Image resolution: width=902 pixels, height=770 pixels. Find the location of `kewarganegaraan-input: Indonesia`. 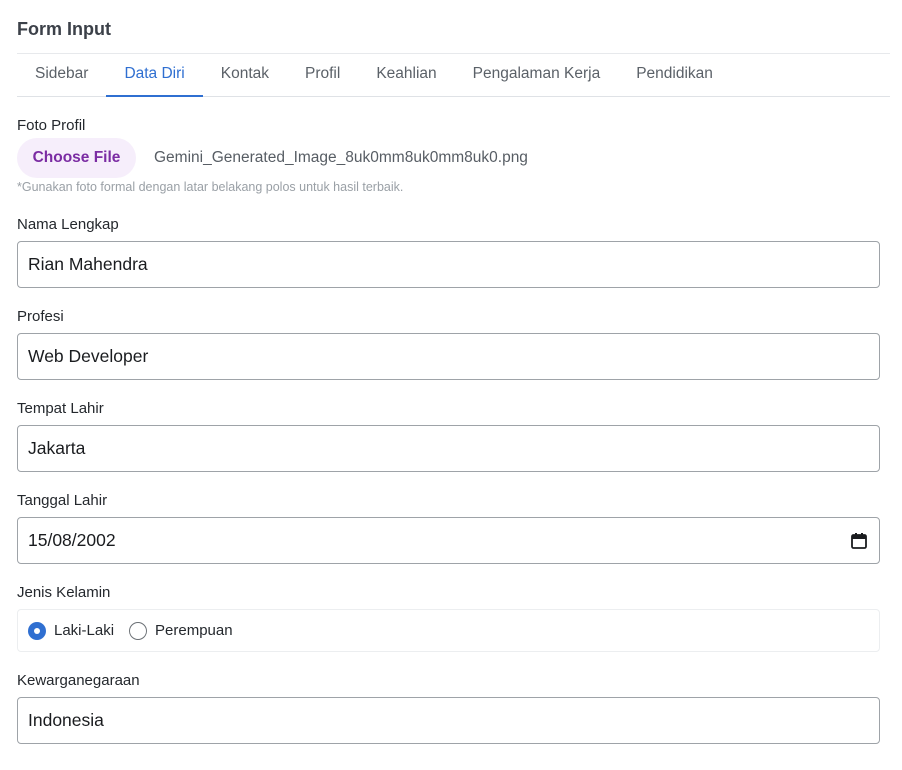

kewarganegaraan-input: Indonesia is located at coordinates (448, 720).